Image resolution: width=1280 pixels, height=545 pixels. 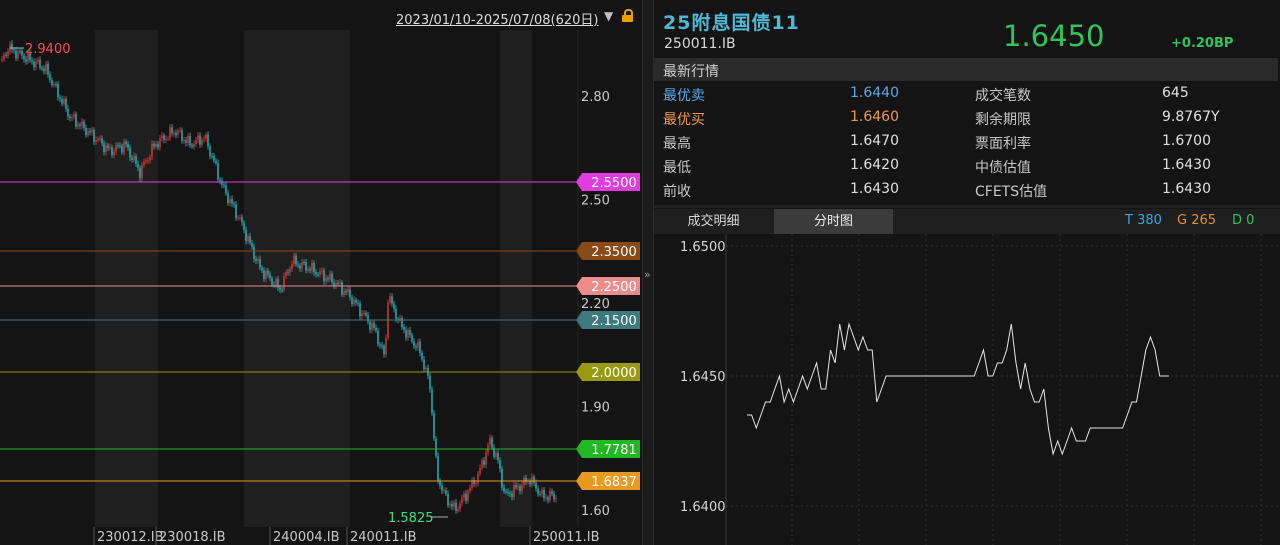 What do you see at coordinates (614, 373) in the screenshot?
I see `level-tag-label: 2.0000` at bounding box center [614, 373].